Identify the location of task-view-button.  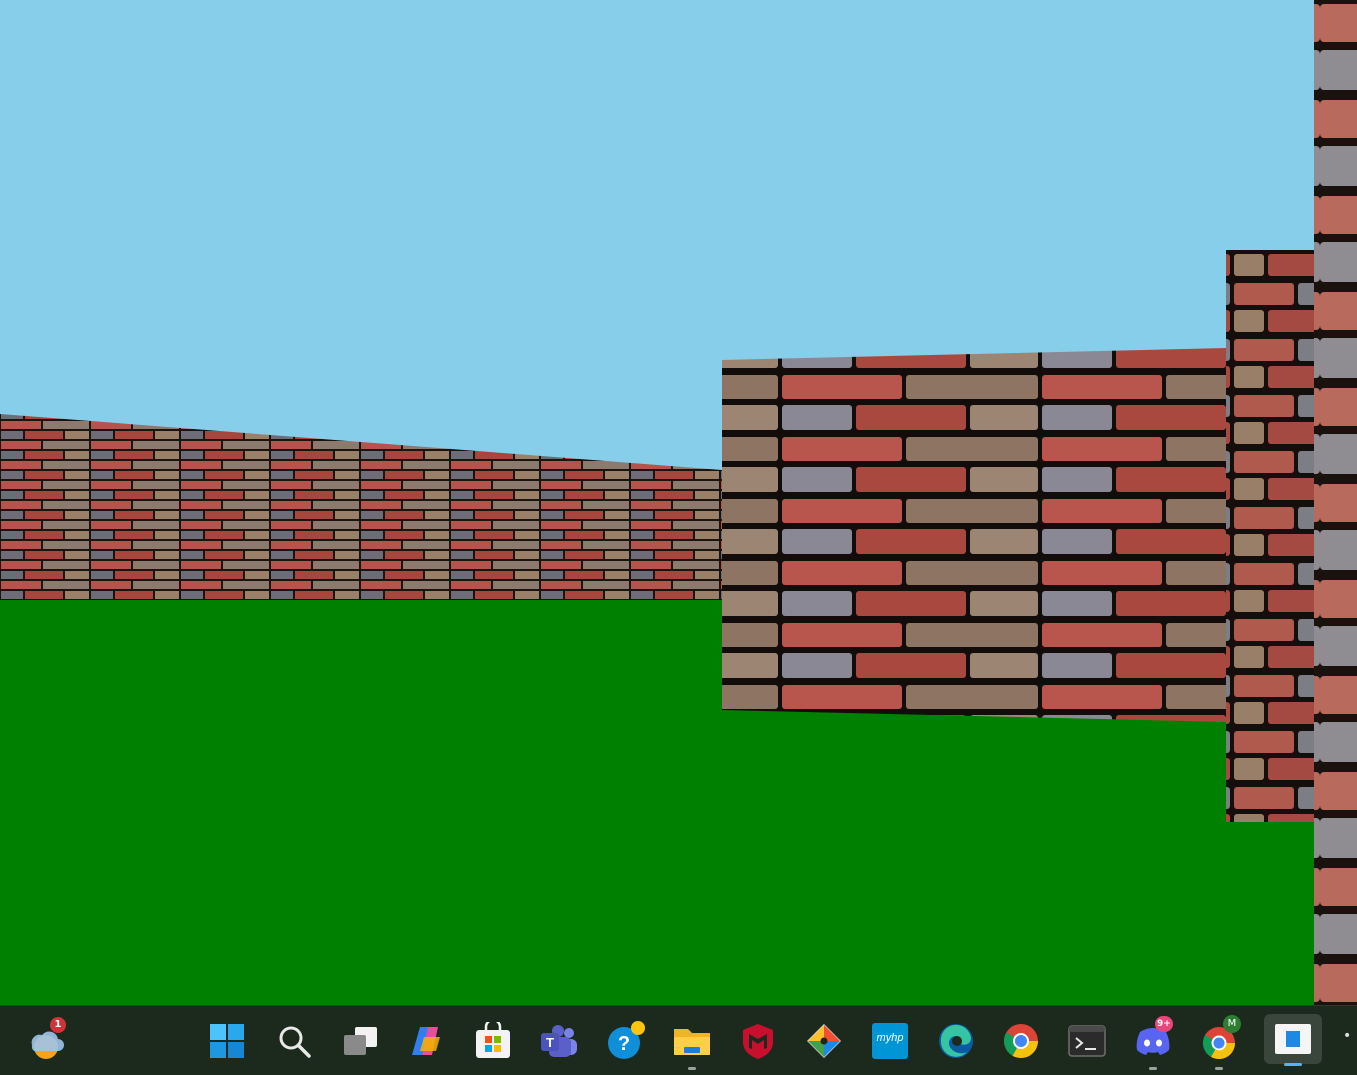
(360, 1041).